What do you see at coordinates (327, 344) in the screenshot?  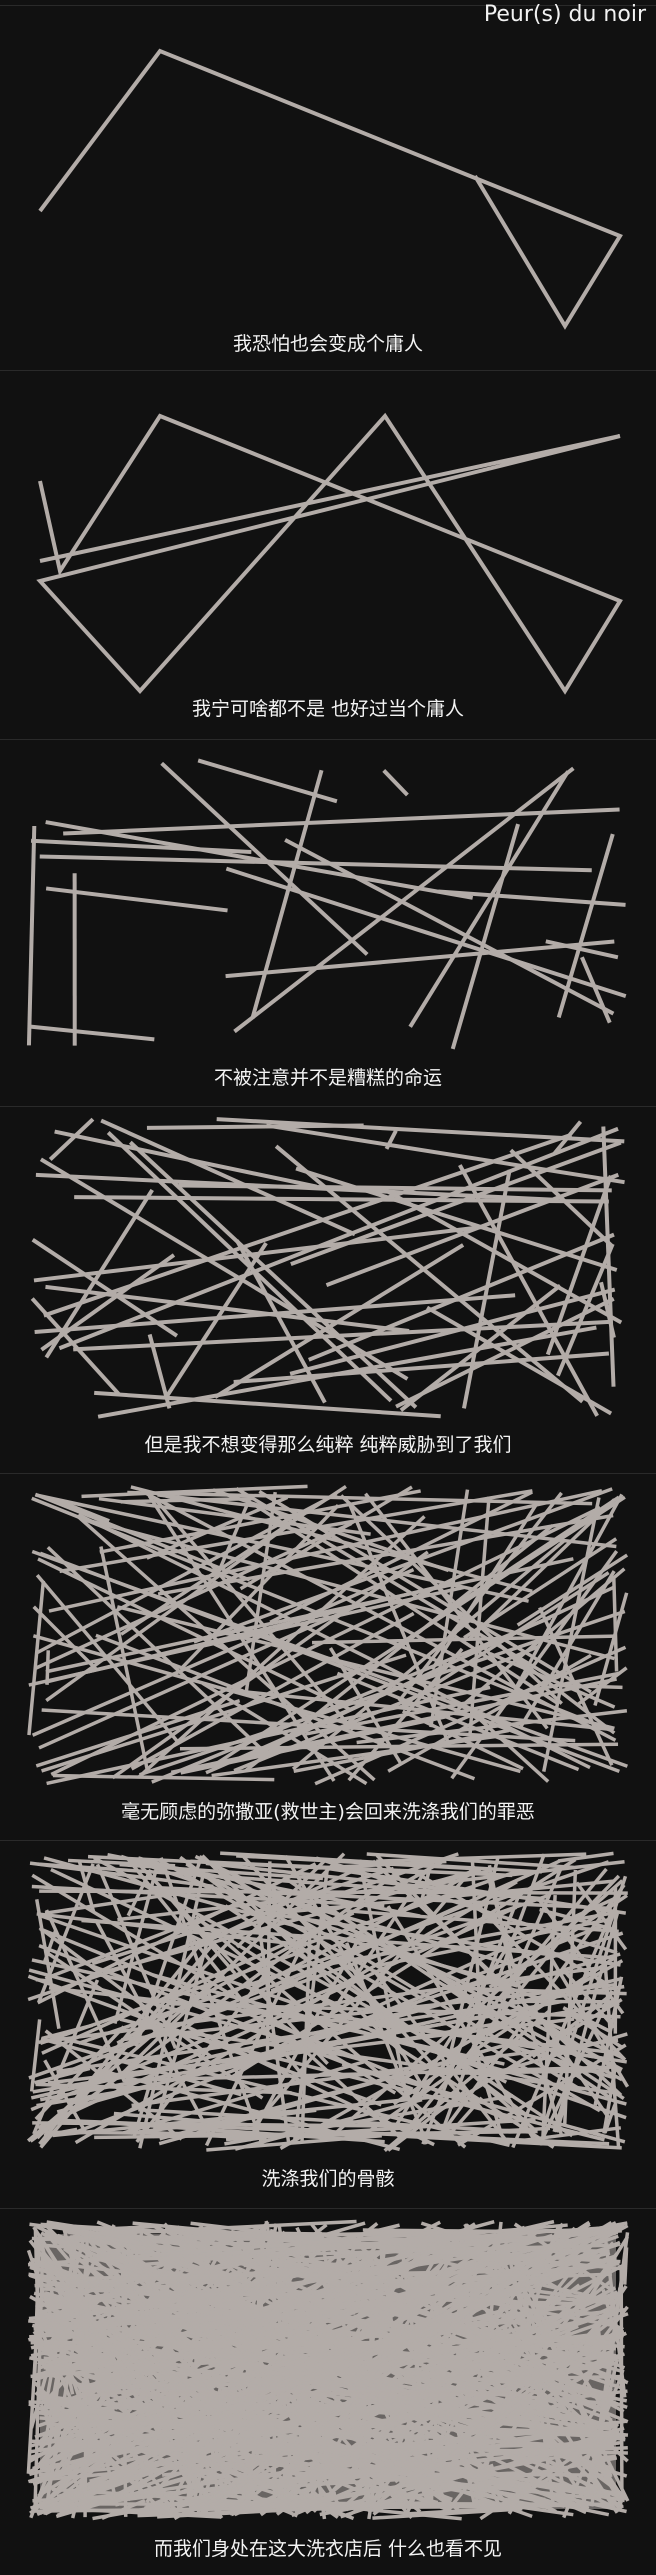 I see `caption: 我恐怕也会变成个庸人` at bounding box center [327, 344].